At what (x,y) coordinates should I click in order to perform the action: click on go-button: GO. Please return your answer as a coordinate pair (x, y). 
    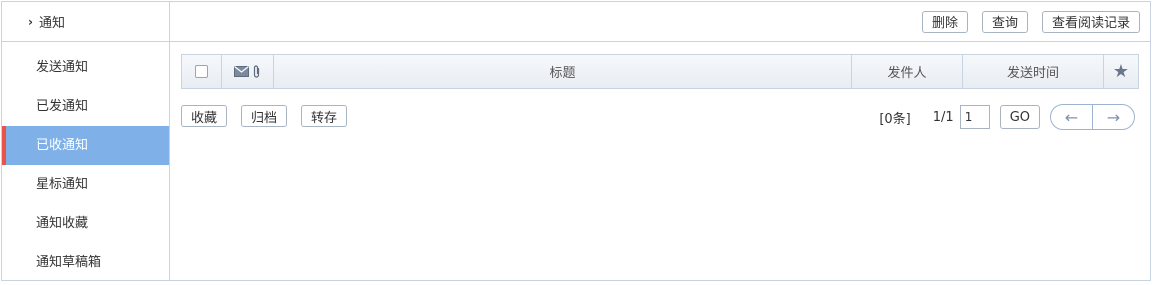
    Looking at the image, I should click on (1019, 117).